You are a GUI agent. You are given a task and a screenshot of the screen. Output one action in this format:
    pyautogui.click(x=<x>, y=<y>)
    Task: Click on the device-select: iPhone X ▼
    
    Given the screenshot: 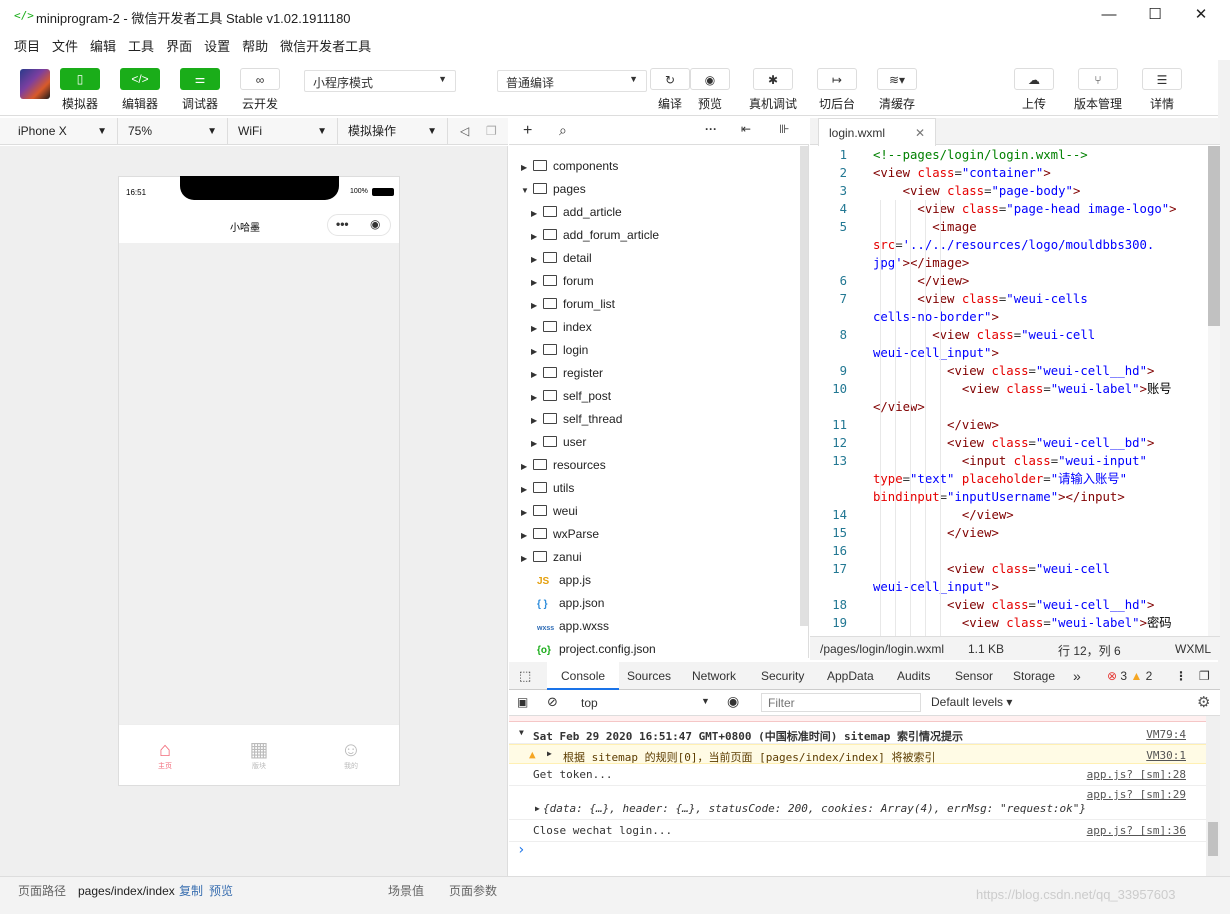 What is the action you would take?
    pyautogui.click(x=63, y=131)
    